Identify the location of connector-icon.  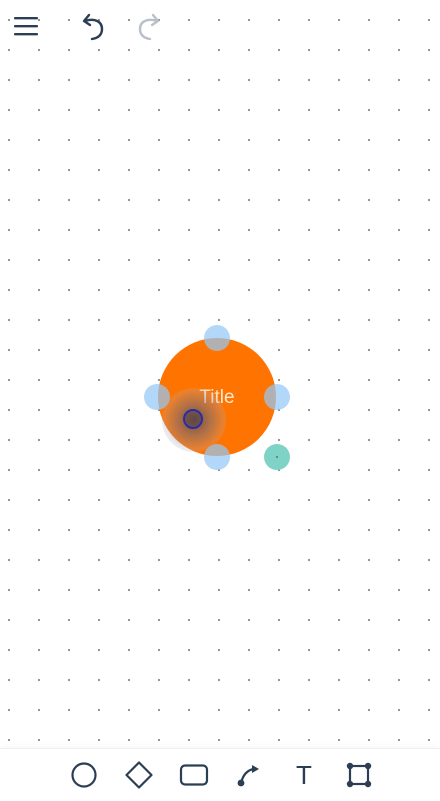
(248, 776).